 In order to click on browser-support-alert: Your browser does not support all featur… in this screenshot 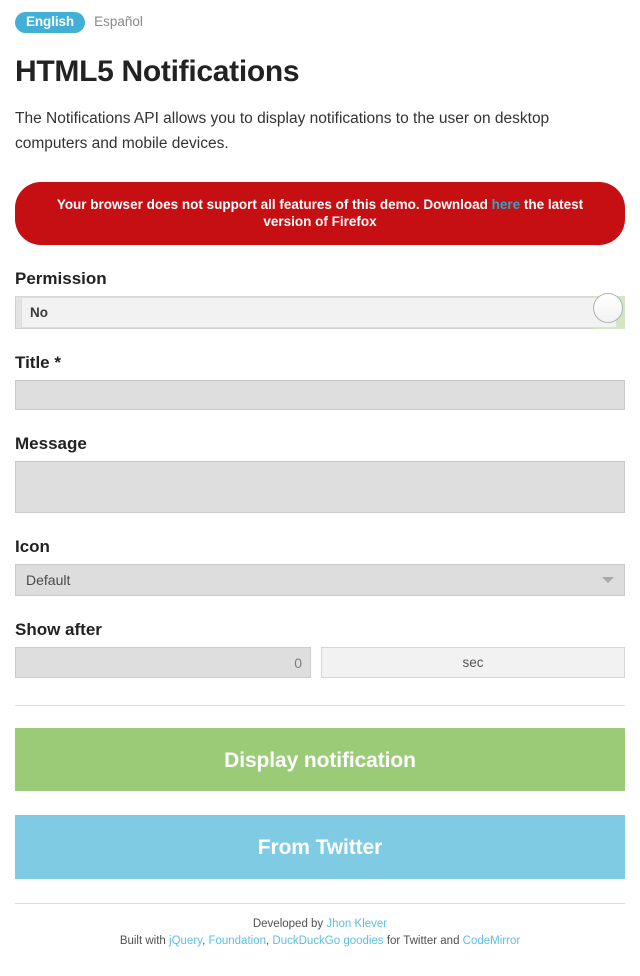, I will do `click(320, 213)`.